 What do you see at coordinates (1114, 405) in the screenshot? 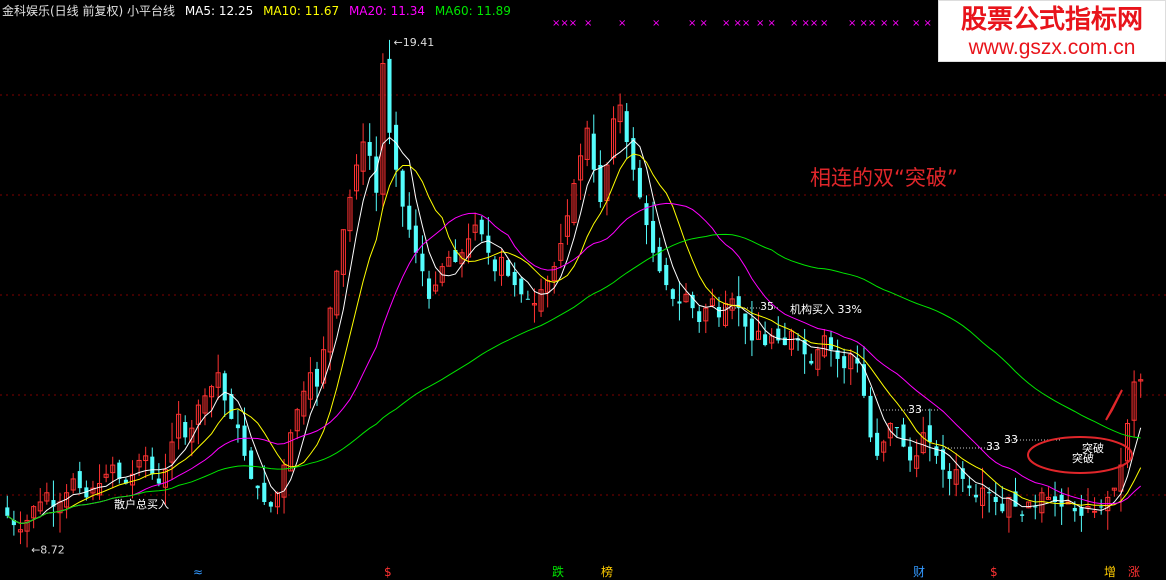
I see `breakout-arrow` at bounding box center [1114, 405].